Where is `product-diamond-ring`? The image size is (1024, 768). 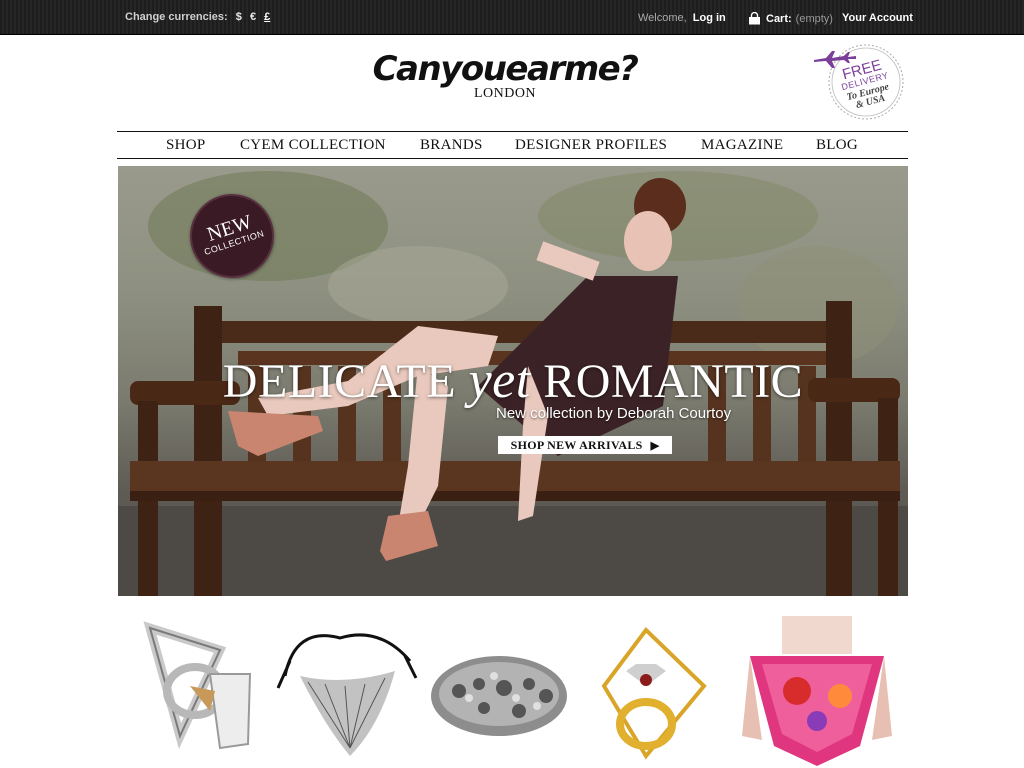 product-diamond-ring is located at coordinates (661, 691).